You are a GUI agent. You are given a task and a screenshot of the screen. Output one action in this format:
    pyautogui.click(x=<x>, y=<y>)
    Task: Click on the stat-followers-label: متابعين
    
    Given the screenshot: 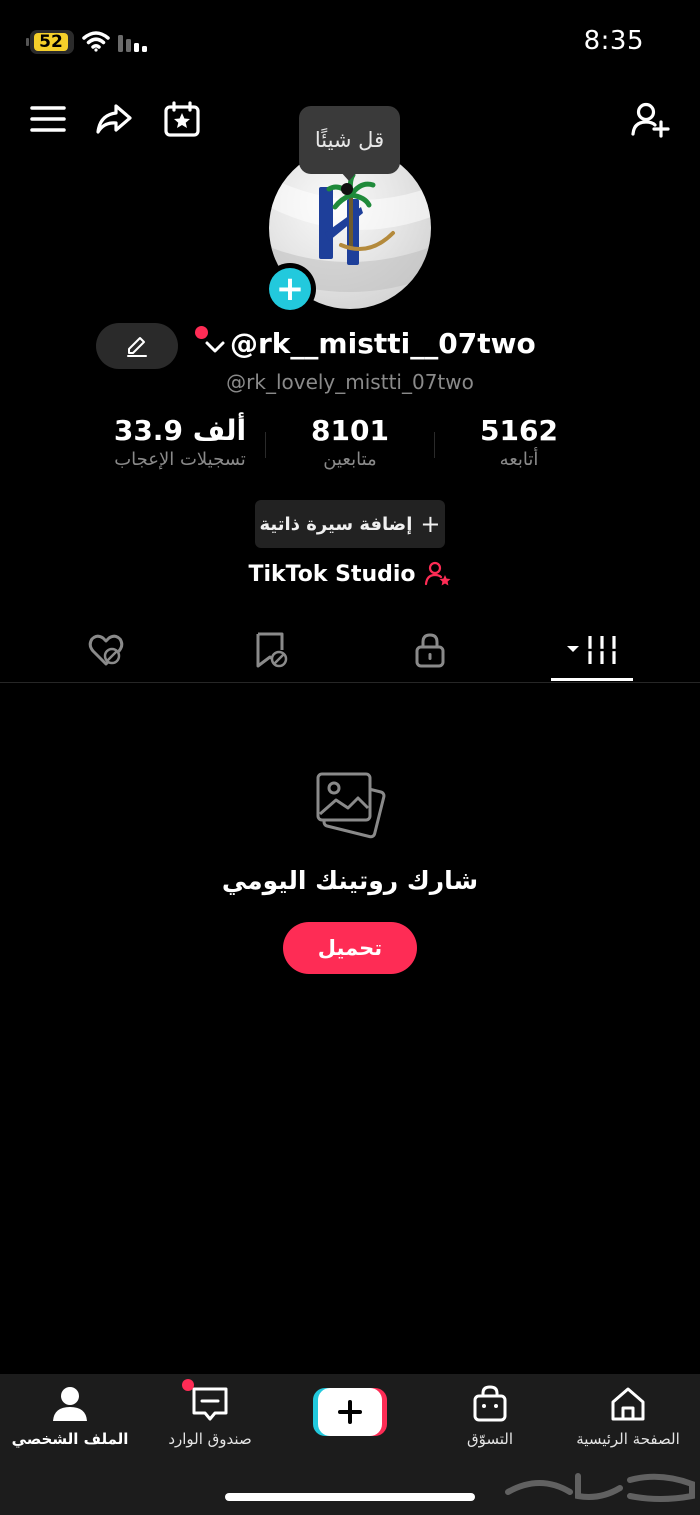 What is the action you would take?
    pyautogui.click(x=350, y=459)
    